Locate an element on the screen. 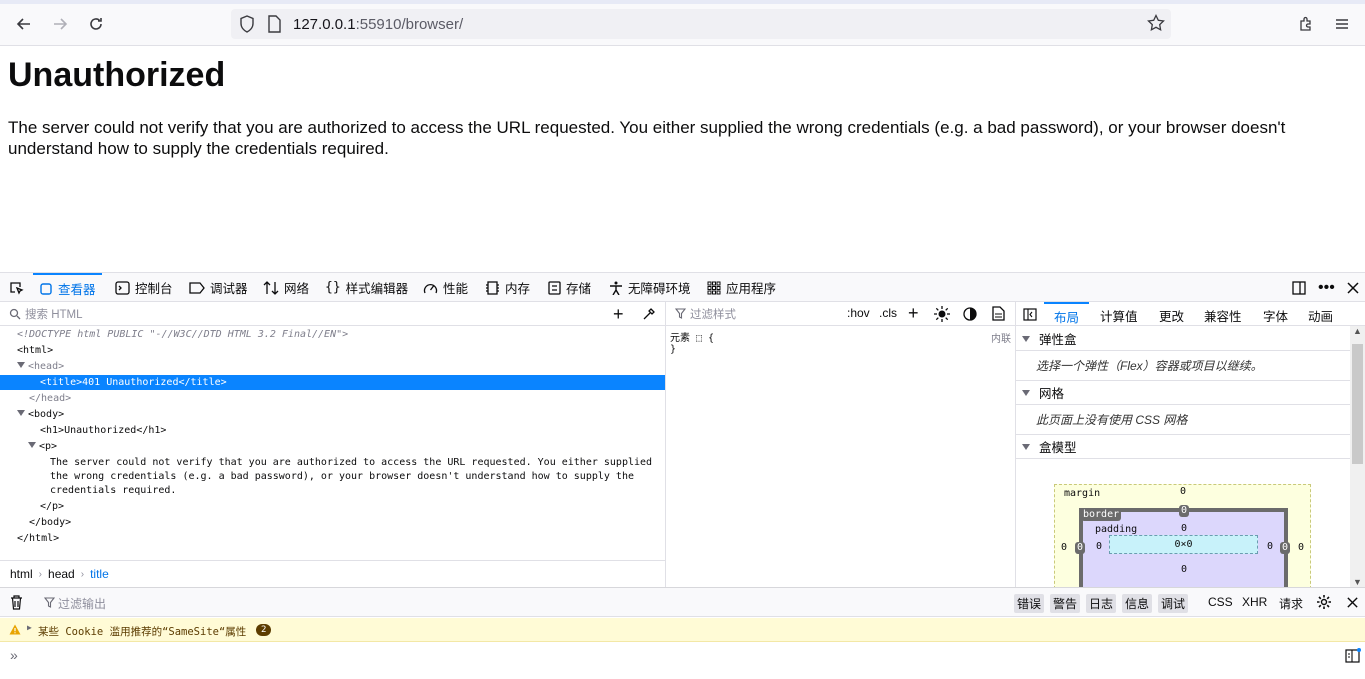  type-requests: 请求 is located at coordinates (1291, 603).